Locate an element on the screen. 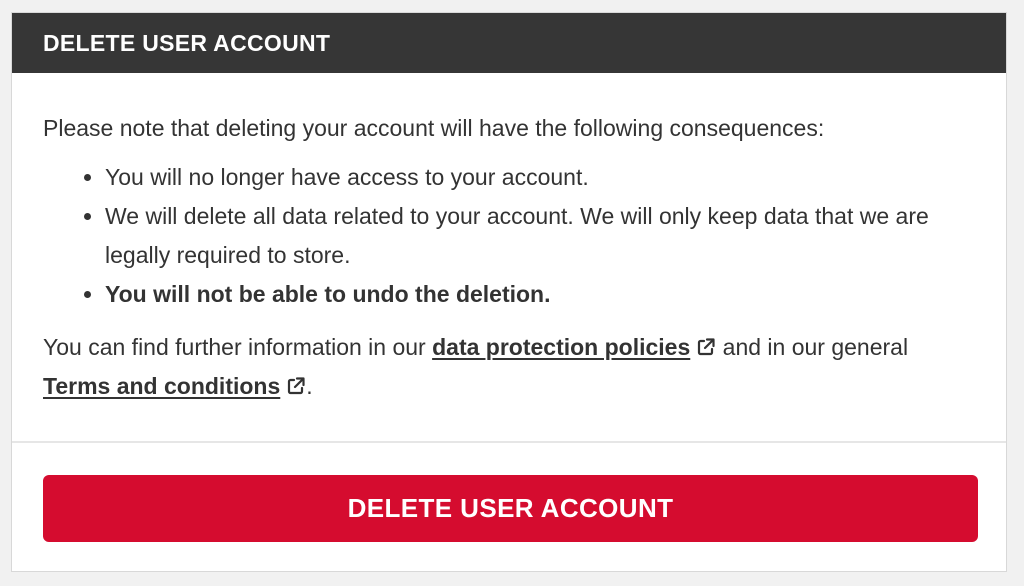 The height and width of the screenshot is (586, 1024). info-suffix: . is located at coordinates (309, 386).